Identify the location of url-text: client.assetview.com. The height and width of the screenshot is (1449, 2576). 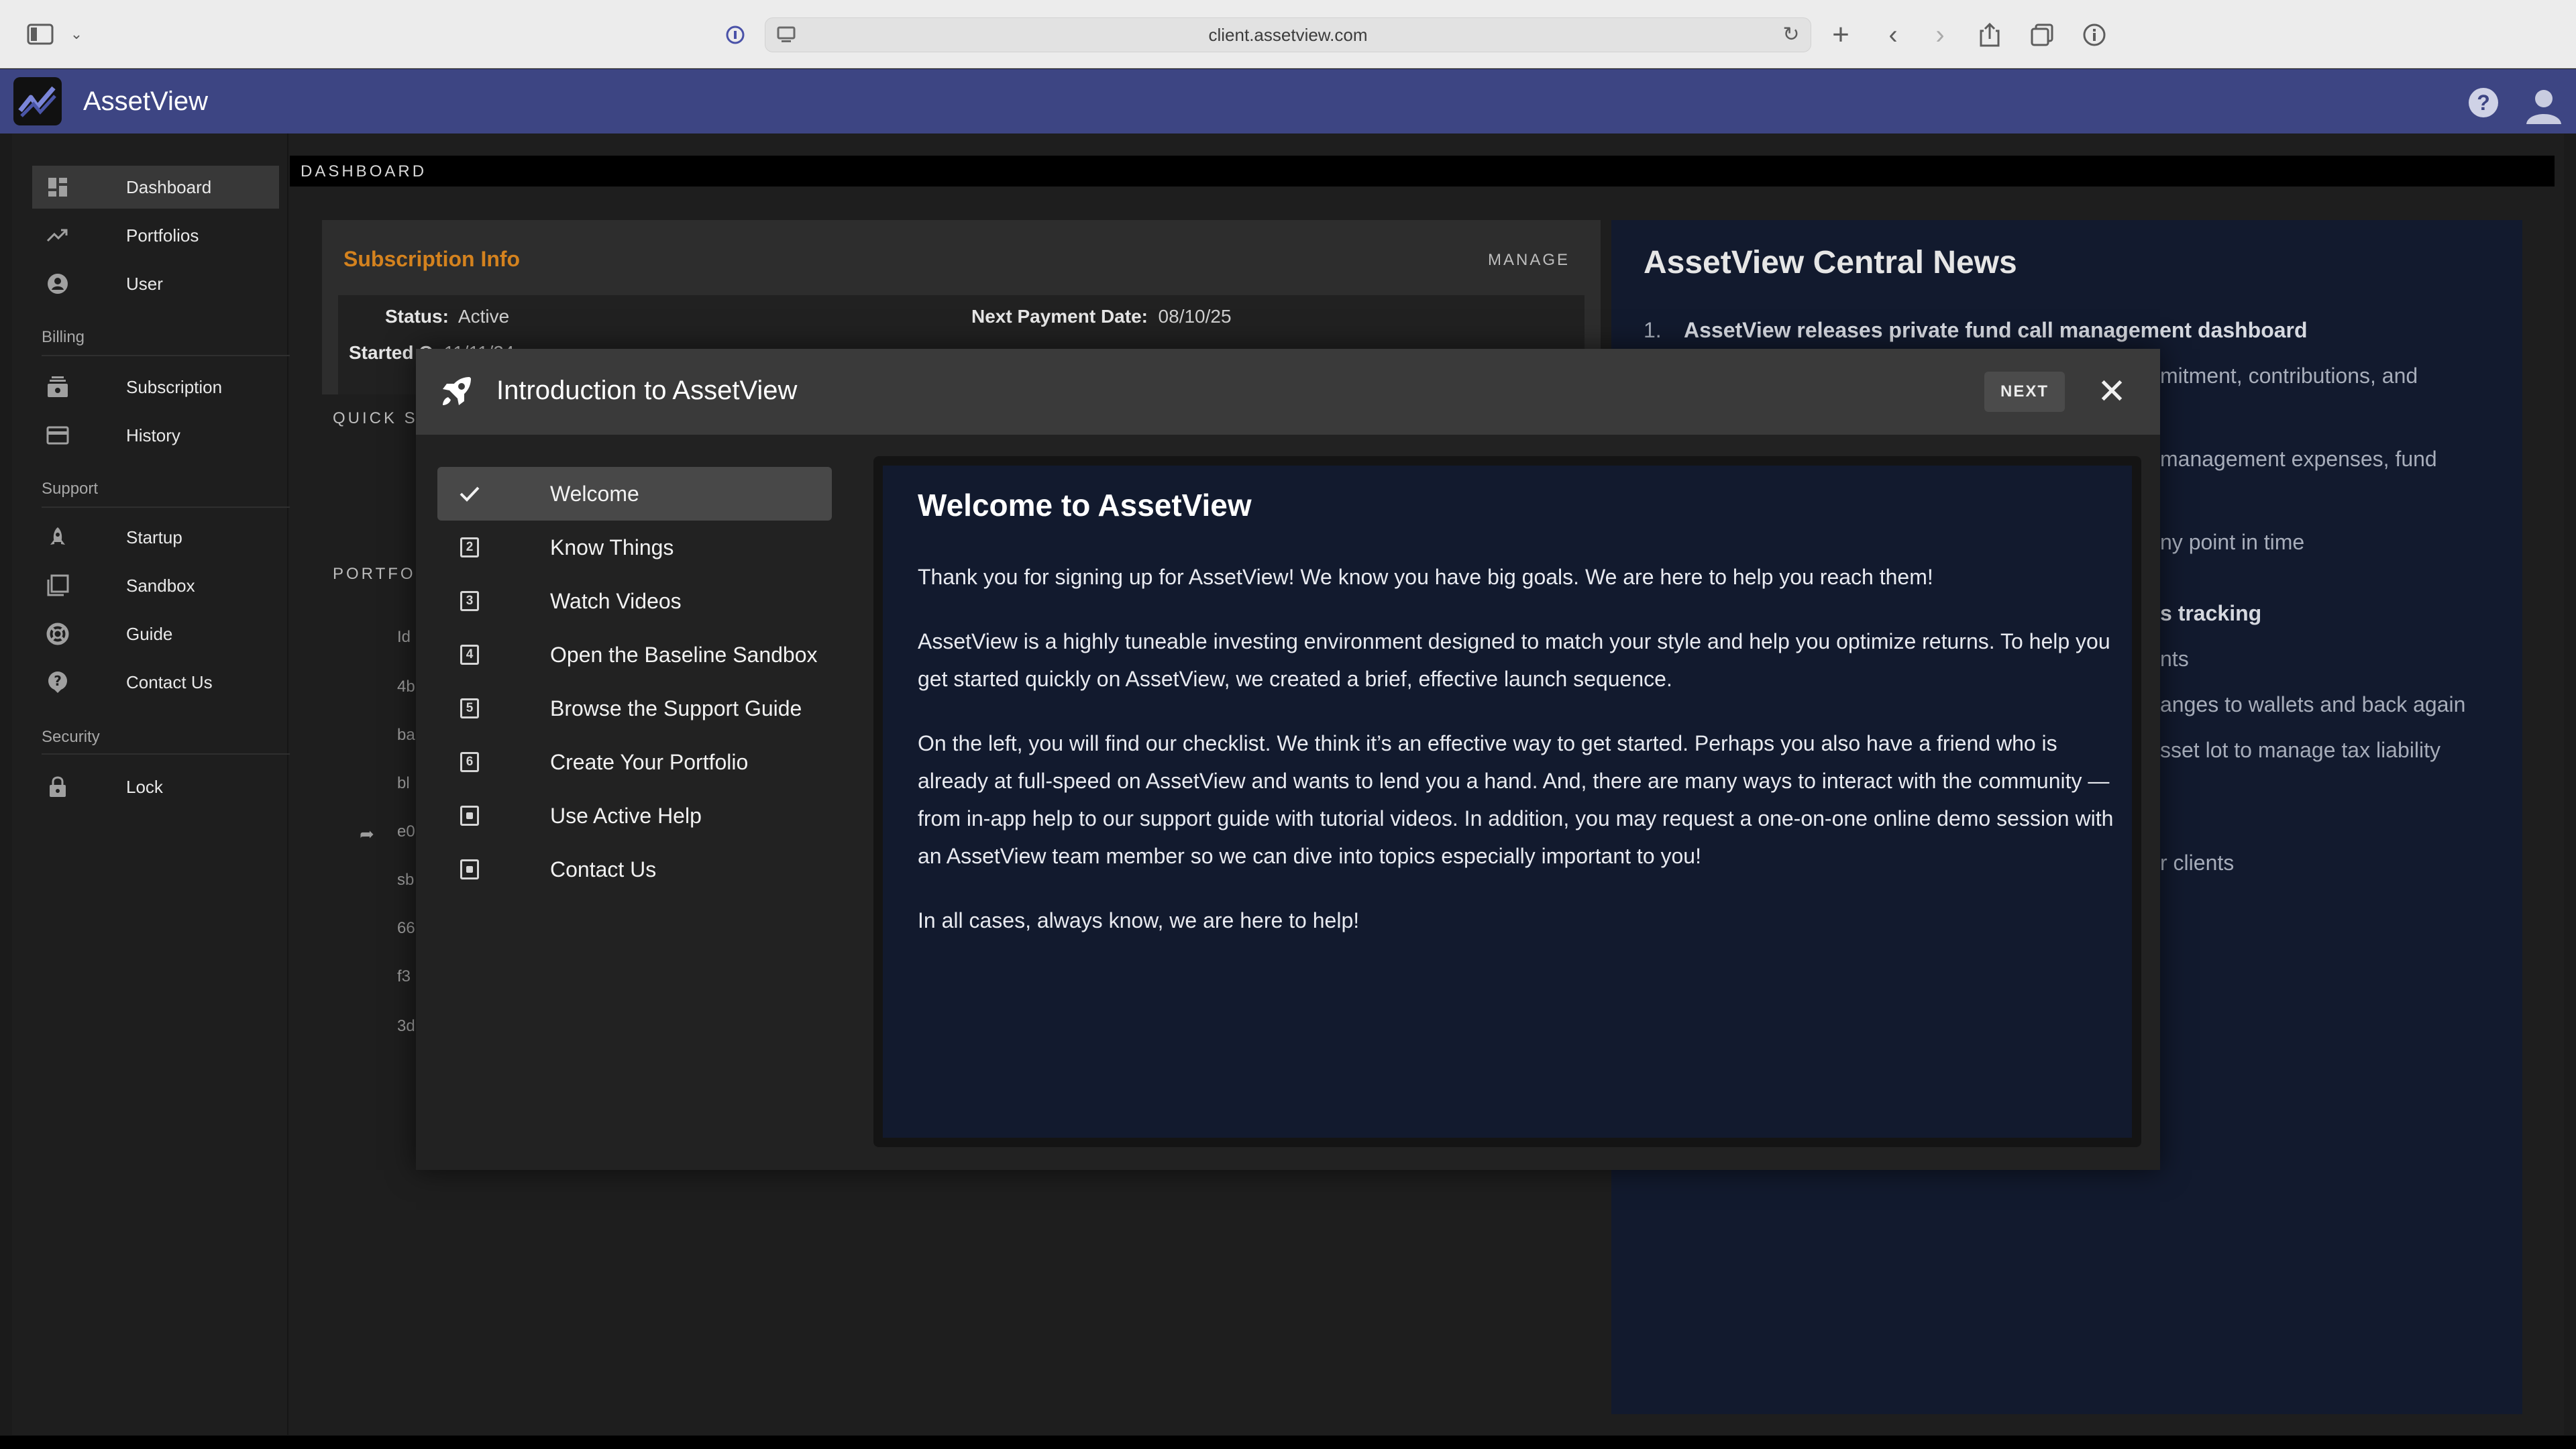
(1288, 35).